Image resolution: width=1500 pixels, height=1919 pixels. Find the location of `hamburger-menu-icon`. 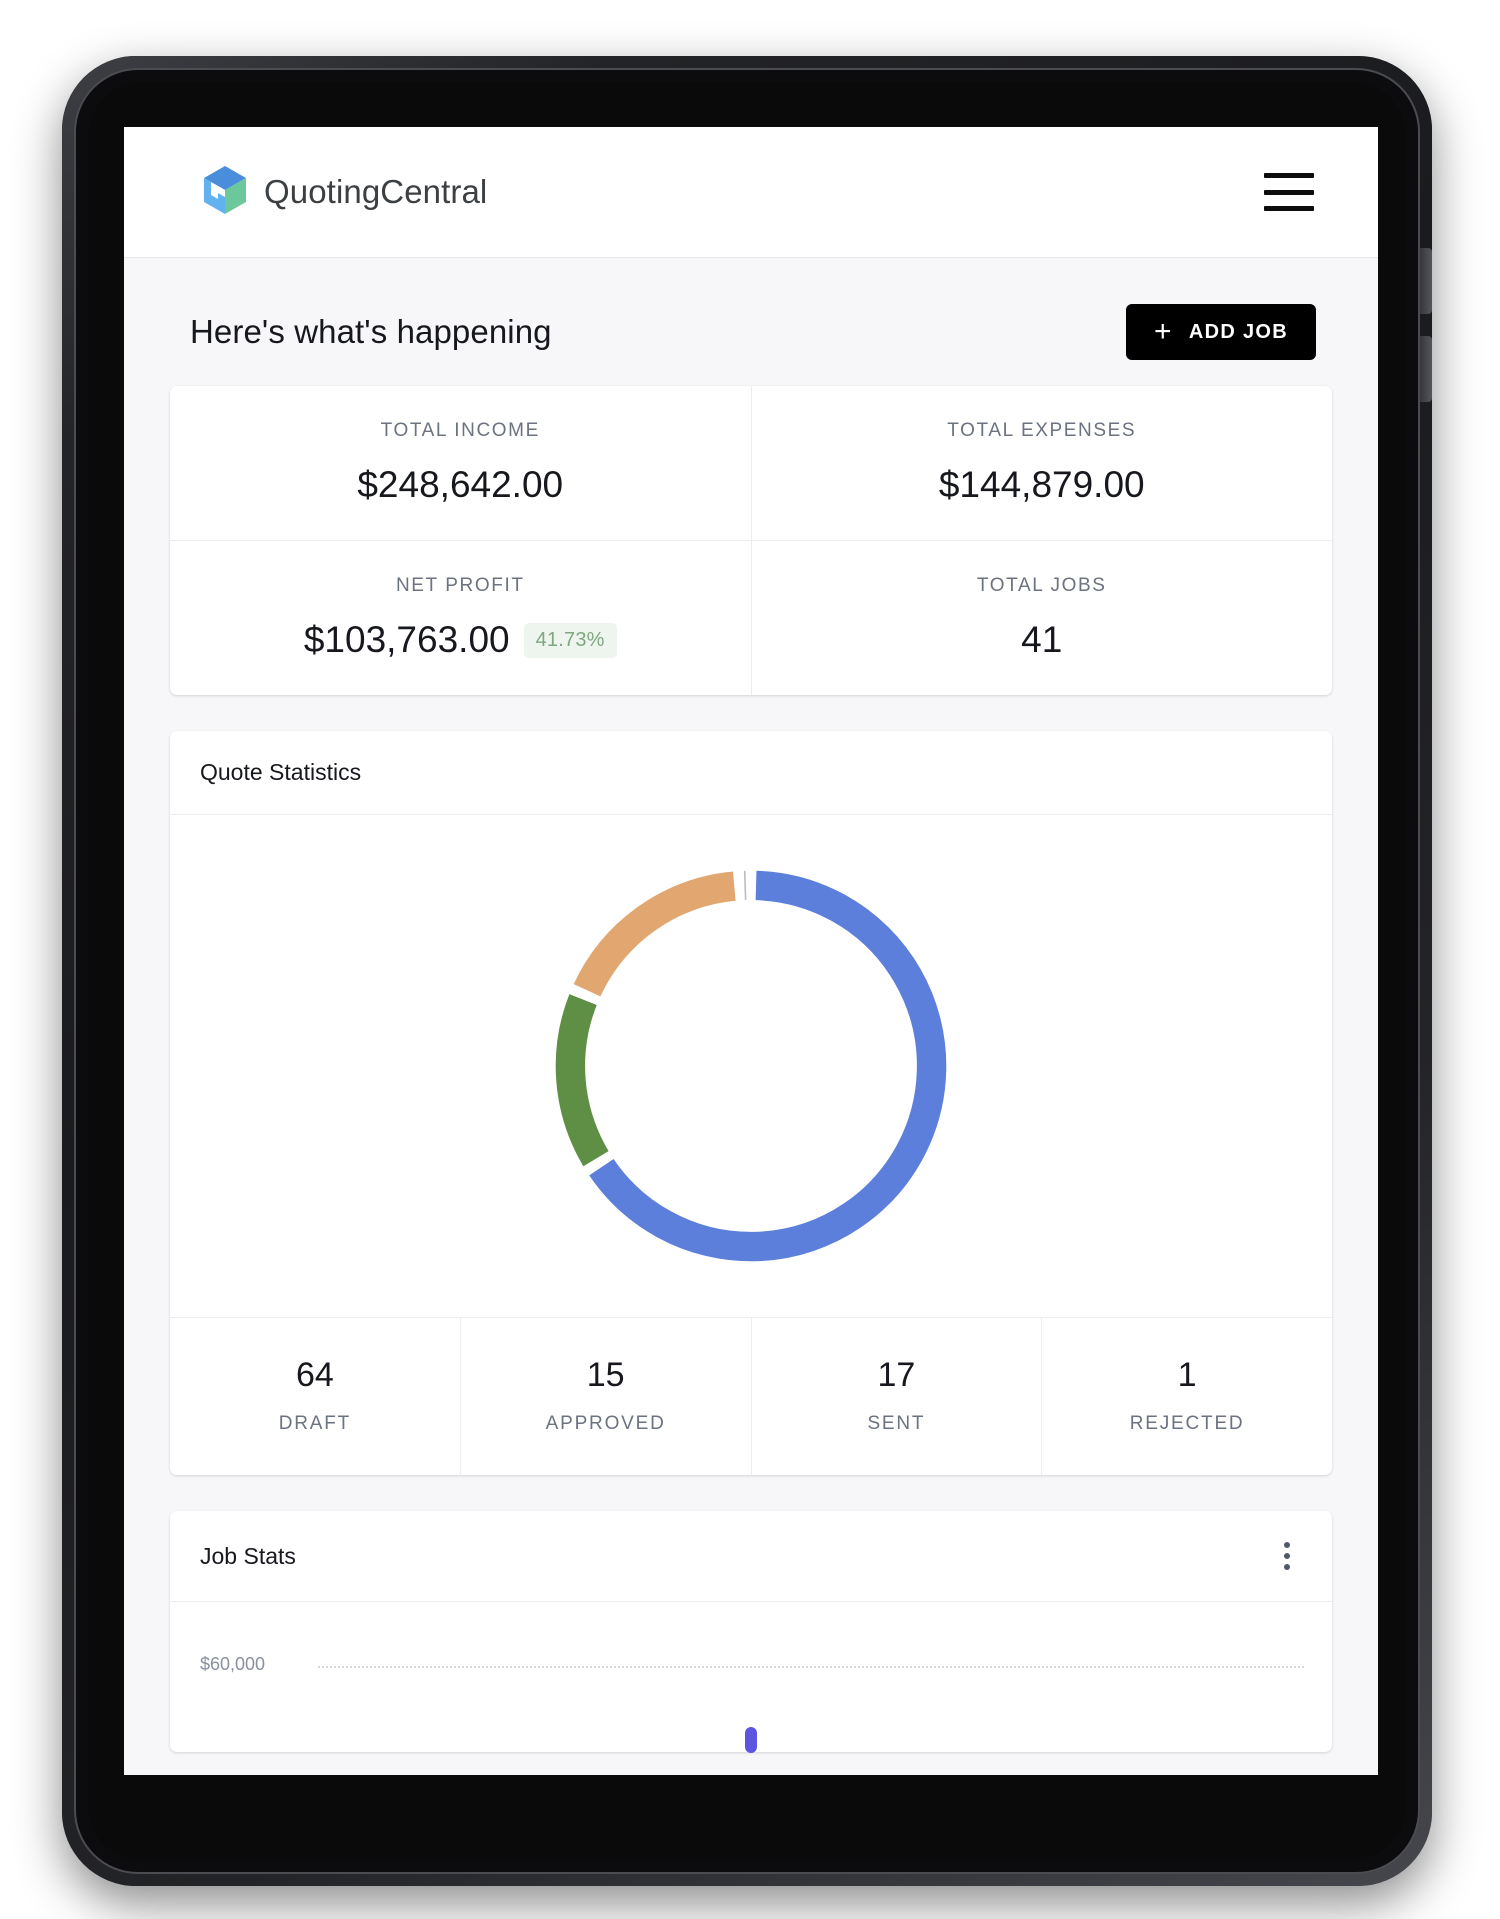

hamburger-menu-icon is located at coordinates (1289, 192).